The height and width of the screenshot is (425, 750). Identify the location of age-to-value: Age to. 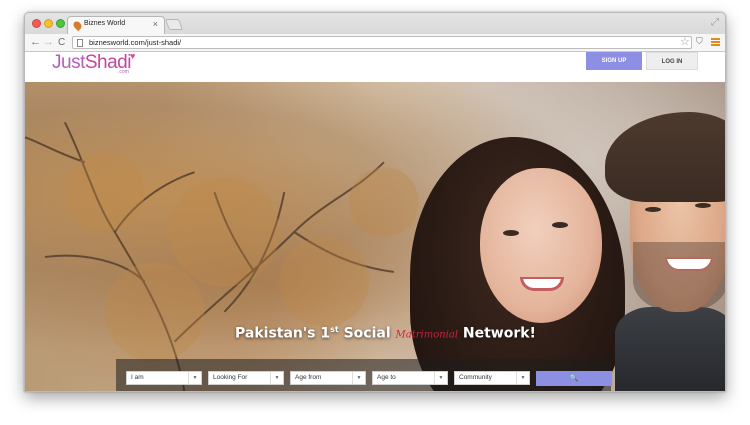
(386, 377).